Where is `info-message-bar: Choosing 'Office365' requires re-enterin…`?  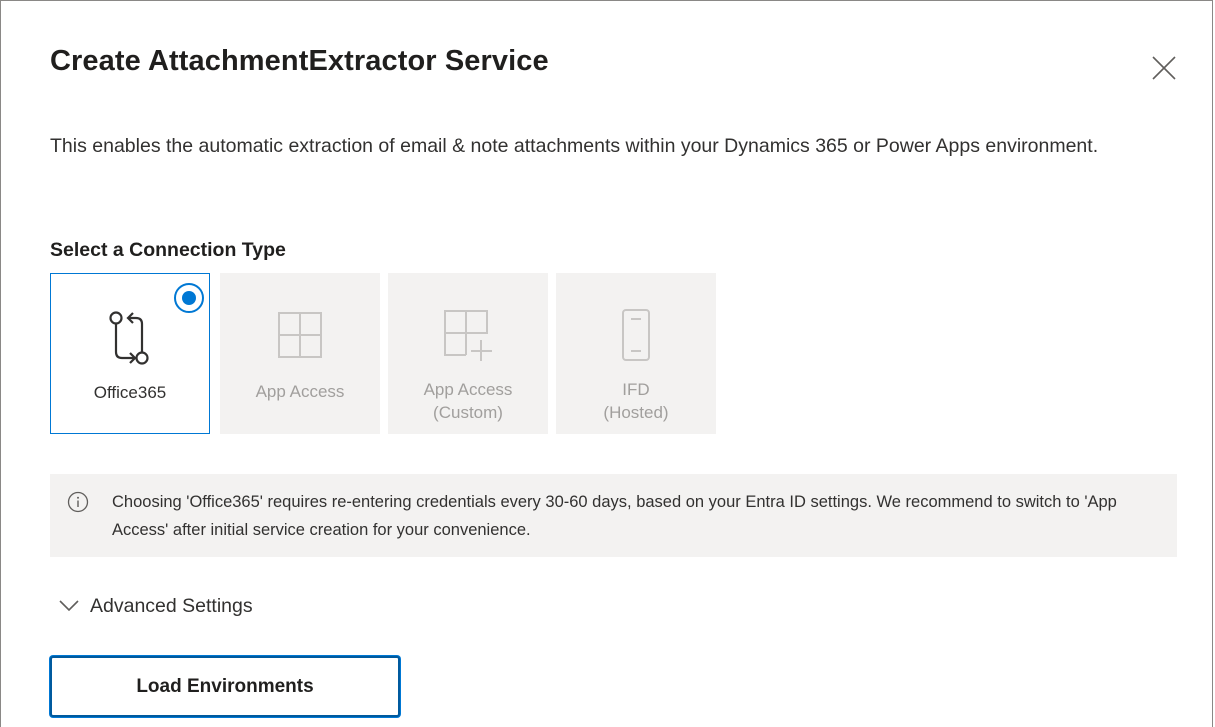 info-message-bar: Choosing 'Office365' requires re-enterin… is located at coordinates (613, 515).